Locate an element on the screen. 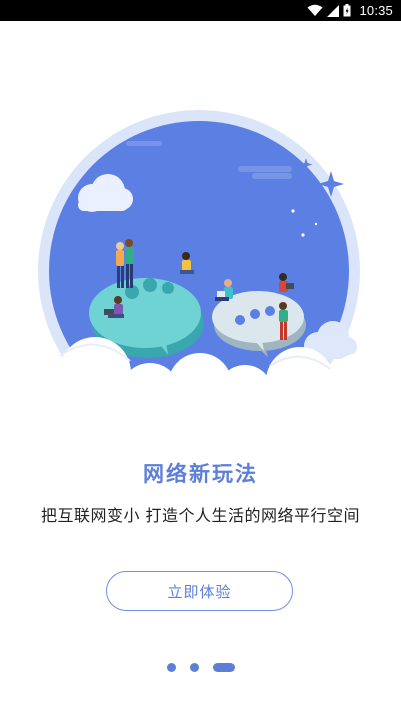  onboarding-title: 网络新玩法 is located at coordinates (200, 474).